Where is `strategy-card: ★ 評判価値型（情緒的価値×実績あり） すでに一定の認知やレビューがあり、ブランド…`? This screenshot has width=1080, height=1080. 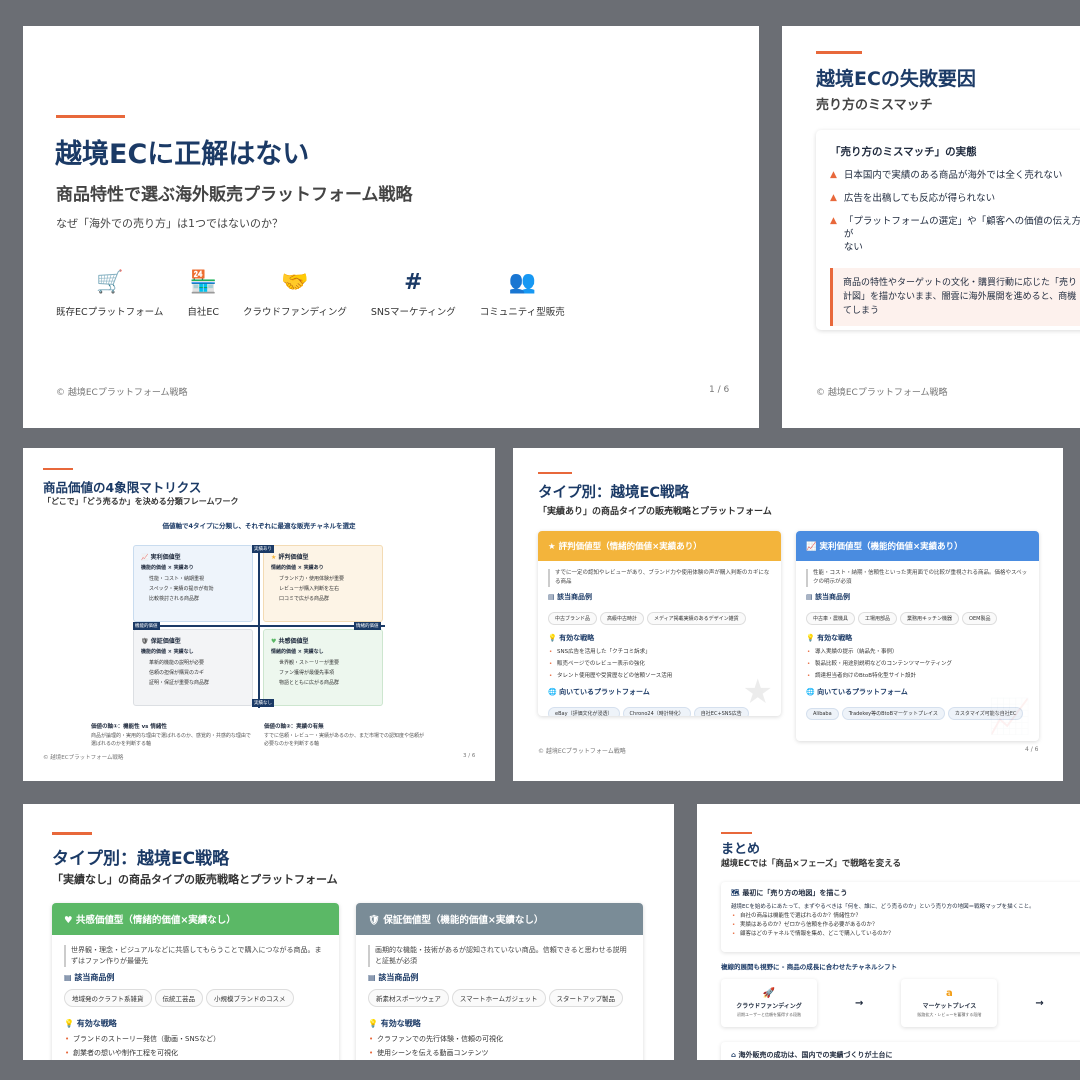 strategy-card: ★ 評判価値型（情緒的価値×実績あり） すでに一定の認知やレビューがあり、ブランド… is located at coordinates (659, 623).